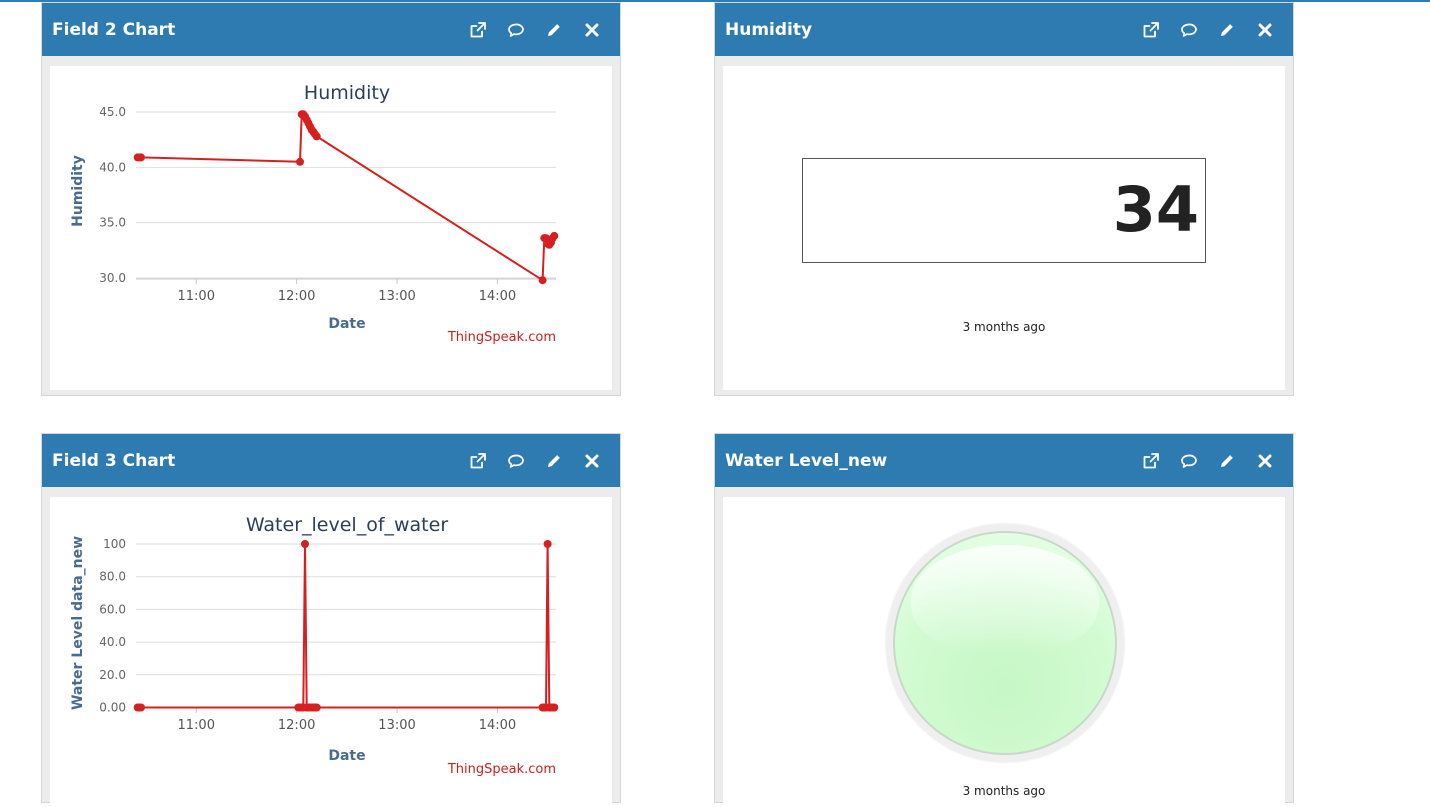 This screenshot has width=1430, height=807. I want to click on y-axis-title: Humidity, so click(78, 191).